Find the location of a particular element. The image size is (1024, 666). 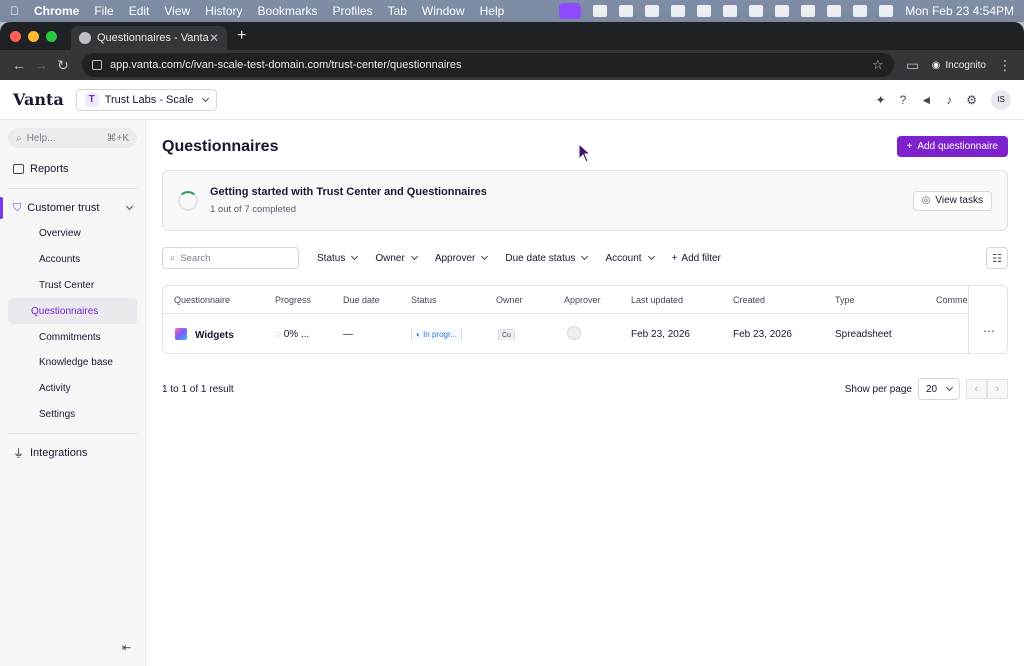

filter-owner: Owner is located at coordinates (396, 258).